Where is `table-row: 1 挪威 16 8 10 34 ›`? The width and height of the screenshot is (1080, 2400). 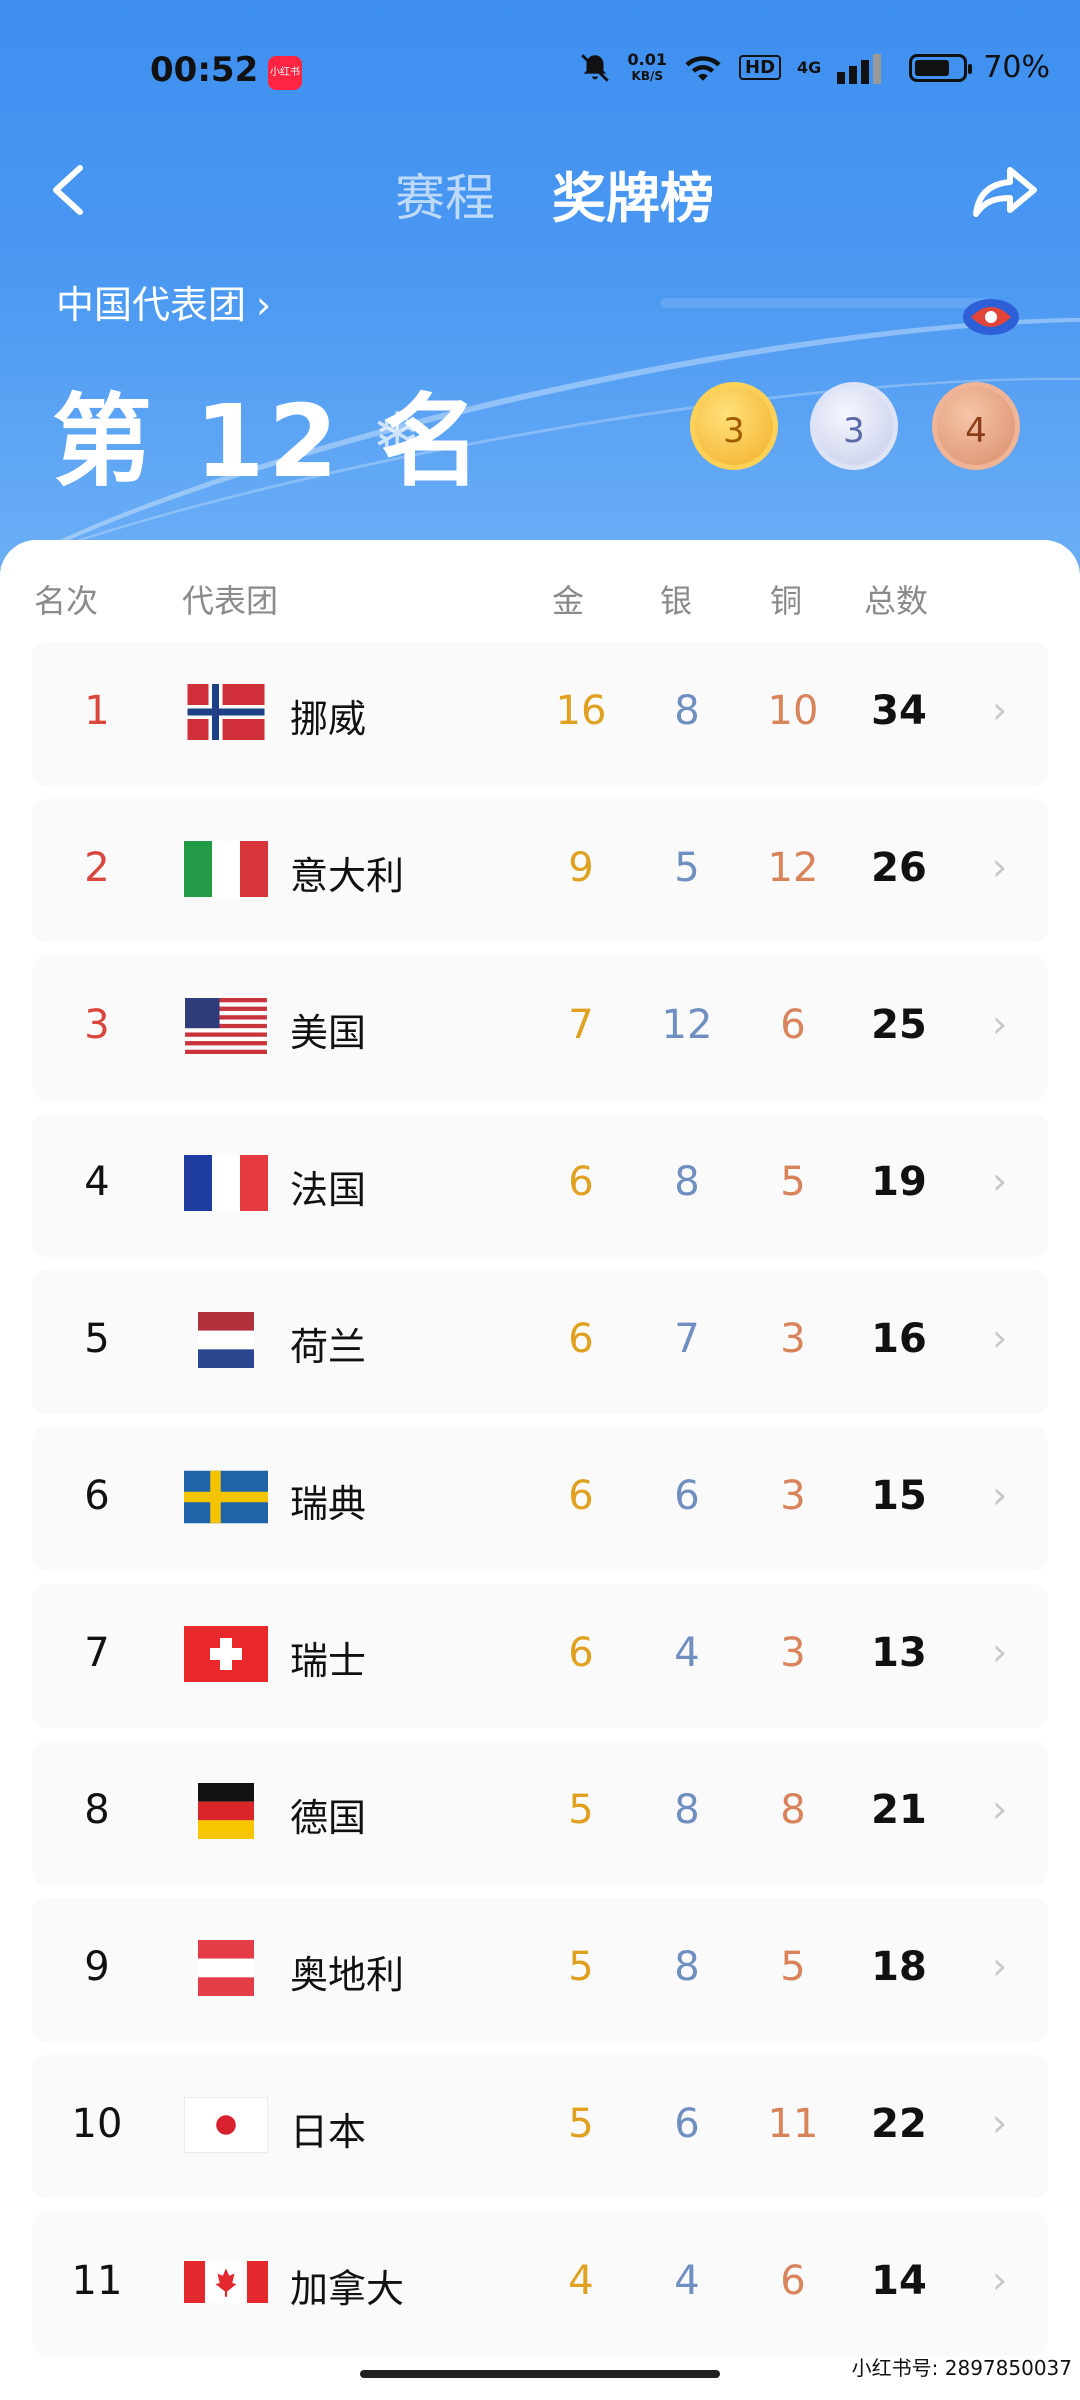 table-row: 1 挪威 16 8 10 34 › is located at coordinates (540, 714).